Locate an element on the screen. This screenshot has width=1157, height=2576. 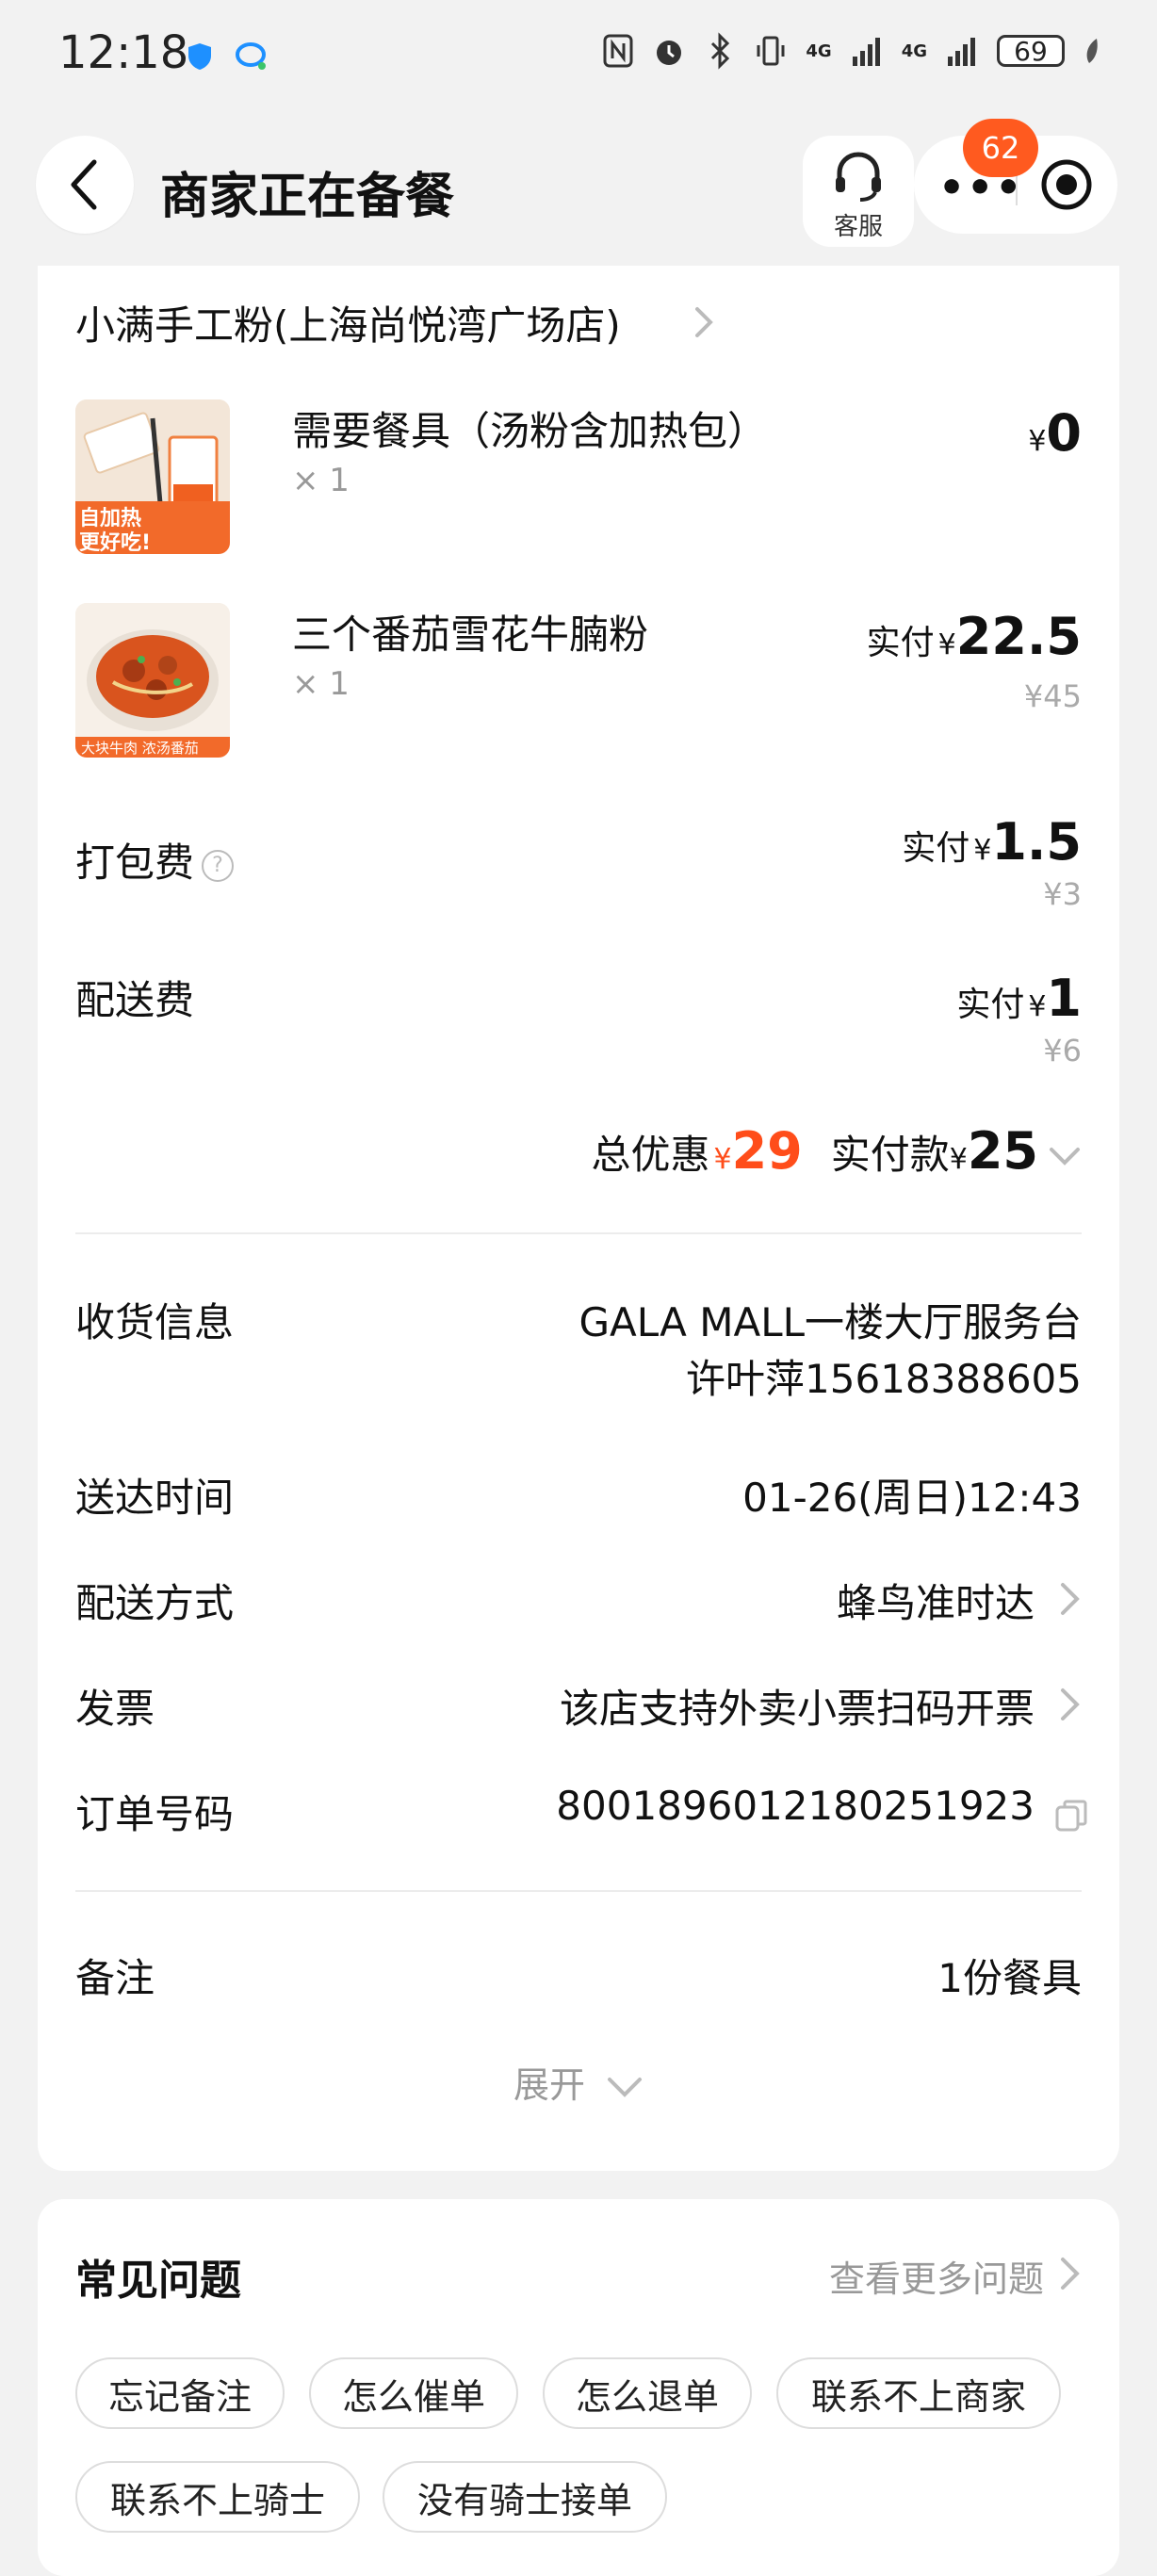
faq-chip: 怎么催单 is located at coordinates (413, 2393).